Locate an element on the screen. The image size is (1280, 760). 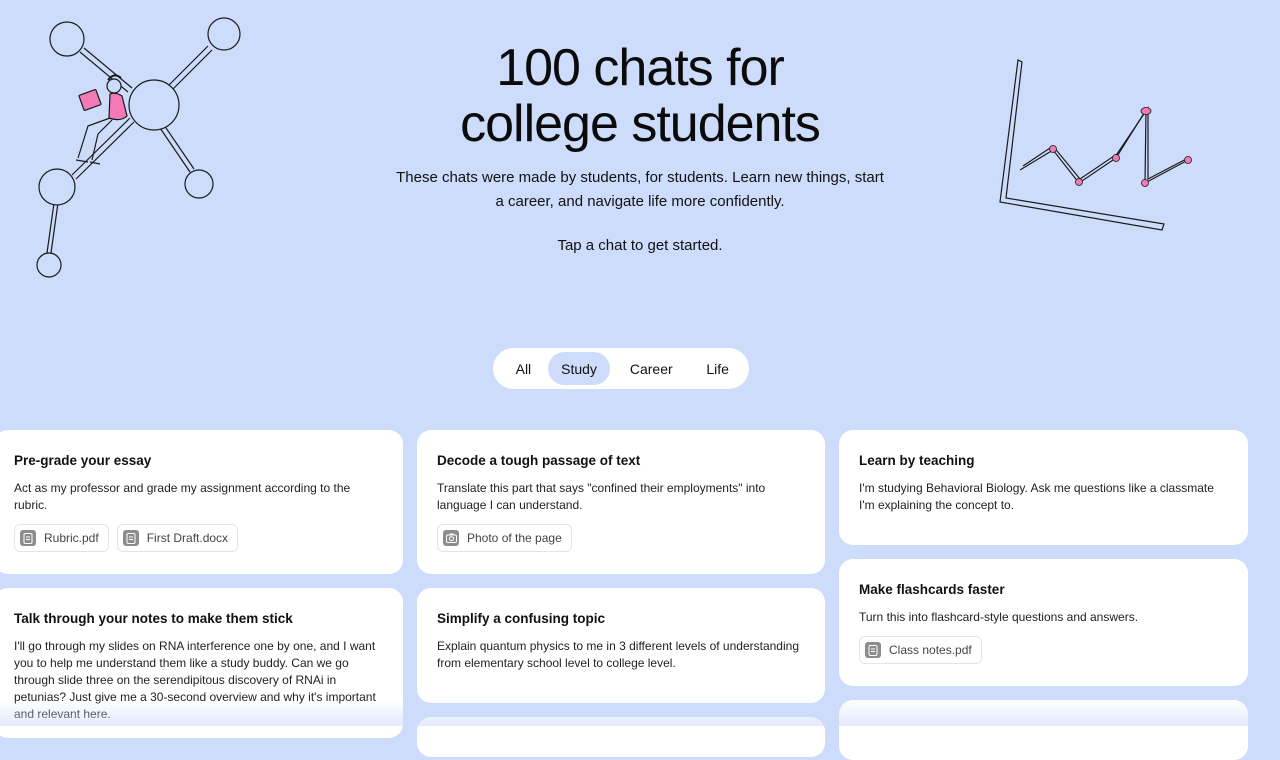
camera-icon is located at coordinates (451, 538).